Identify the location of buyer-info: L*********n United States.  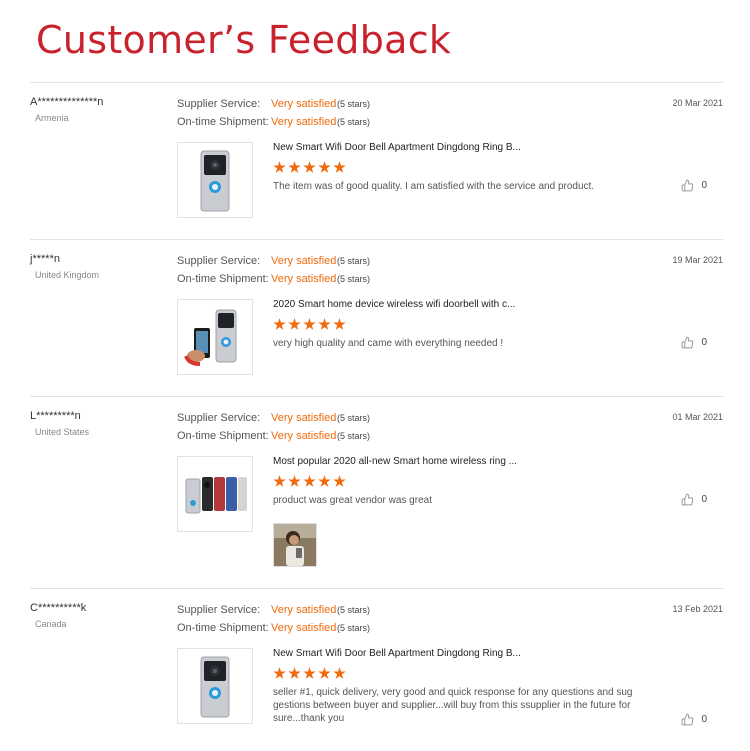
(100, 423).